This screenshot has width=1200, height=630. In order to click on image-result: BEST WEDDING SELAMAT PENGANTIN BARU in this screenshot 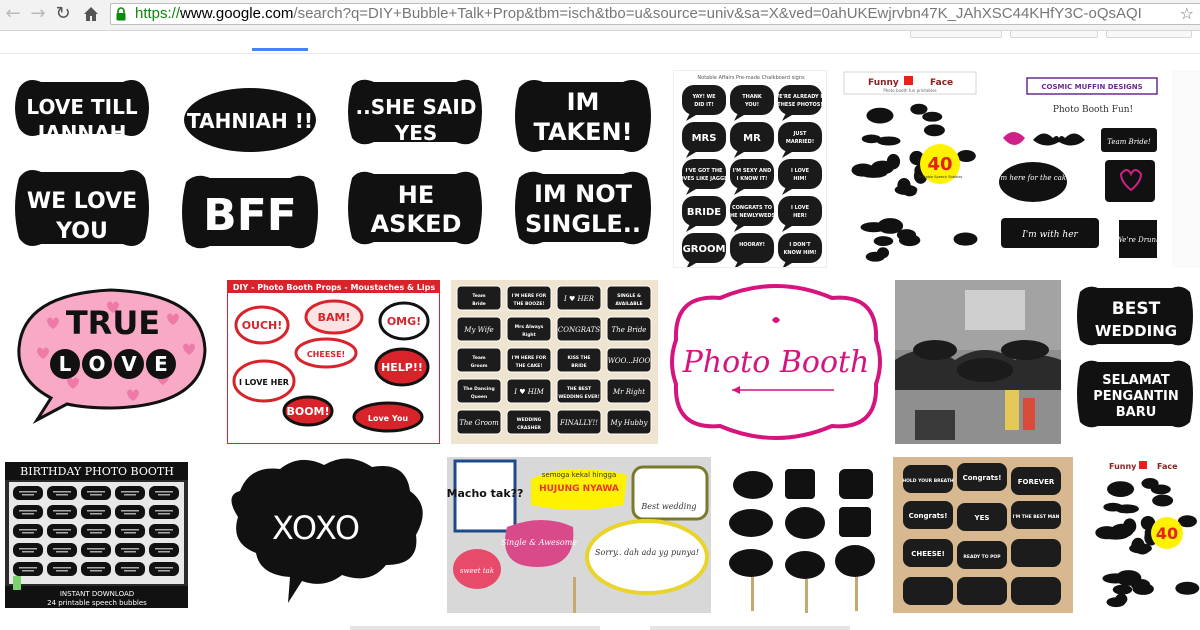, I will do `click(1136, 362)`.